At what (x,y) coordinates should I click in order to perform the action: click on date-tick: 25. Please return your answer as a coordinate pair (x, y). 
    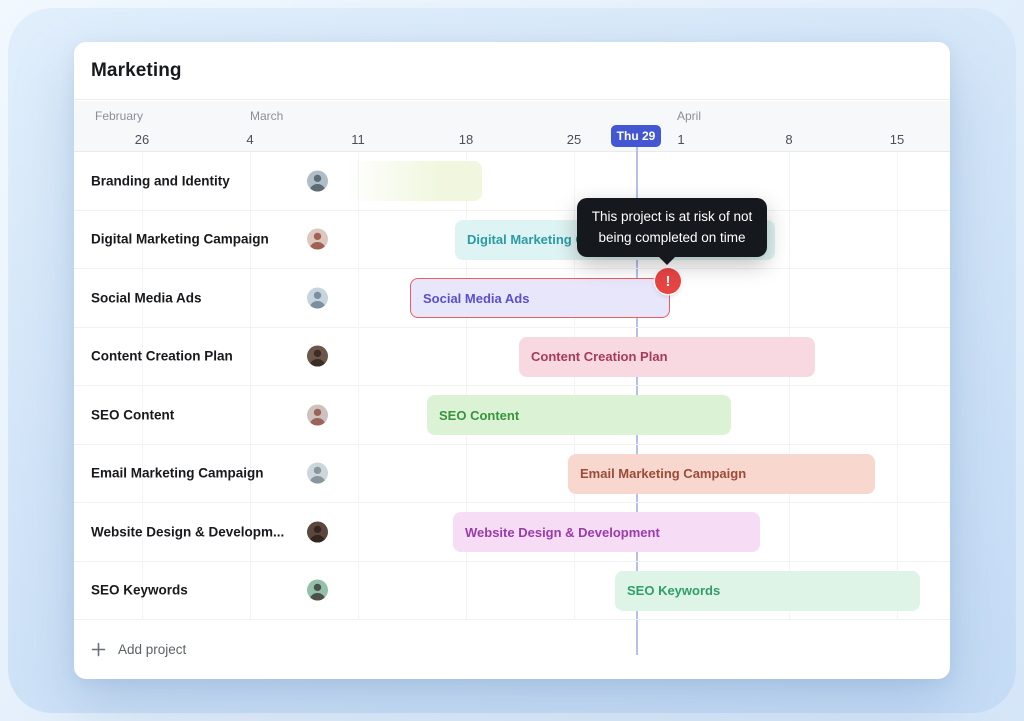
    Looking at the image, I should click on (574, 139).